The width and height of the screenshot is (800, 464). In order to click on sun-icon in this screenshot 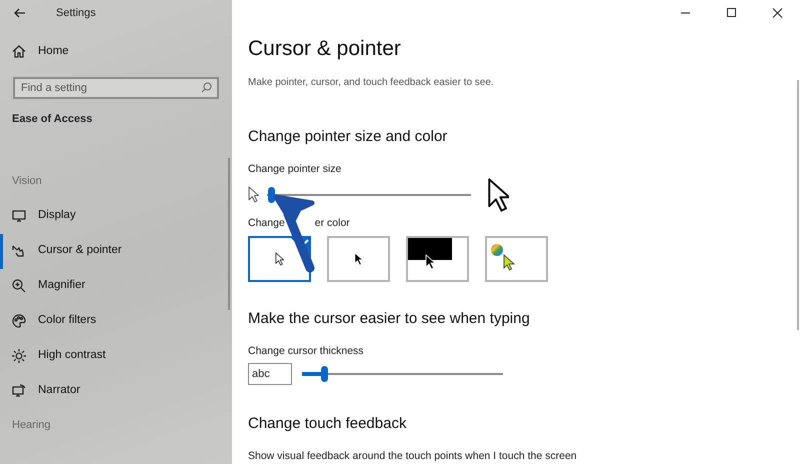, I will do `click(19, 356)`.